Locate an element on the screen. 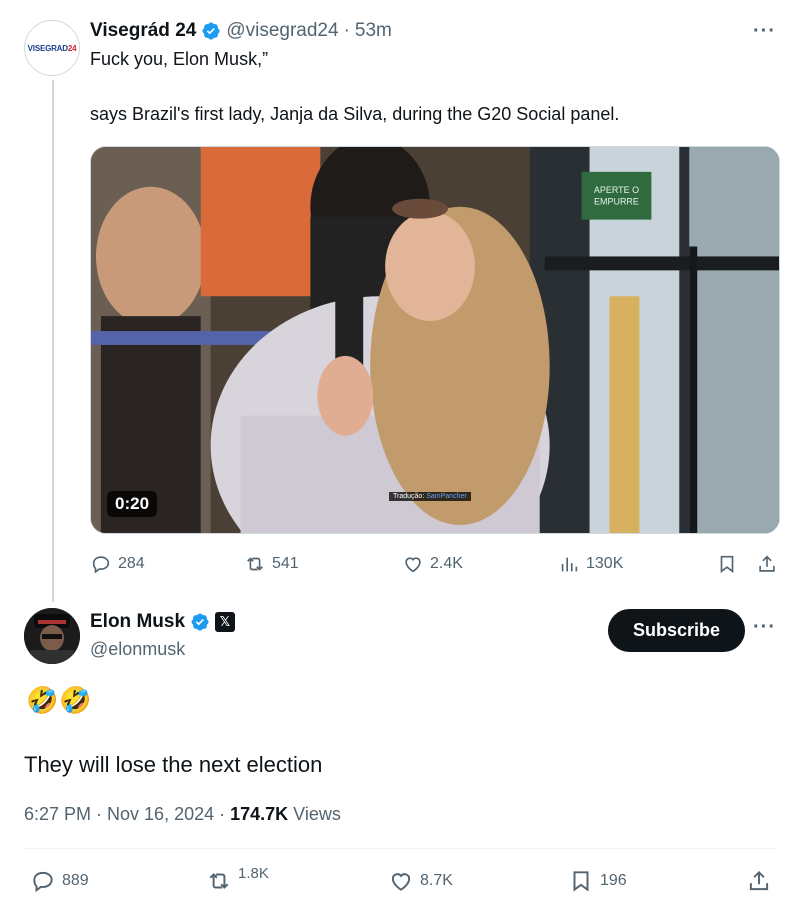 Image resolution: width=800 pixels, height=900 pixels. author-name: Visegrád 24 is located at coordinates (143, 31).